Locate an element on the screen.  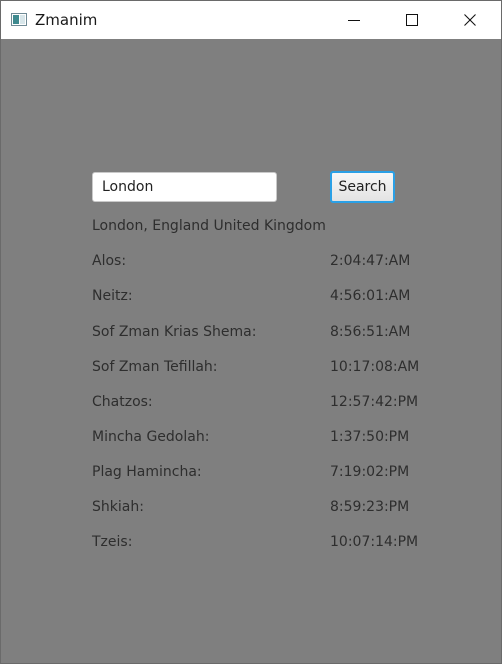
location-search-input is located at coordinates (184, 187).